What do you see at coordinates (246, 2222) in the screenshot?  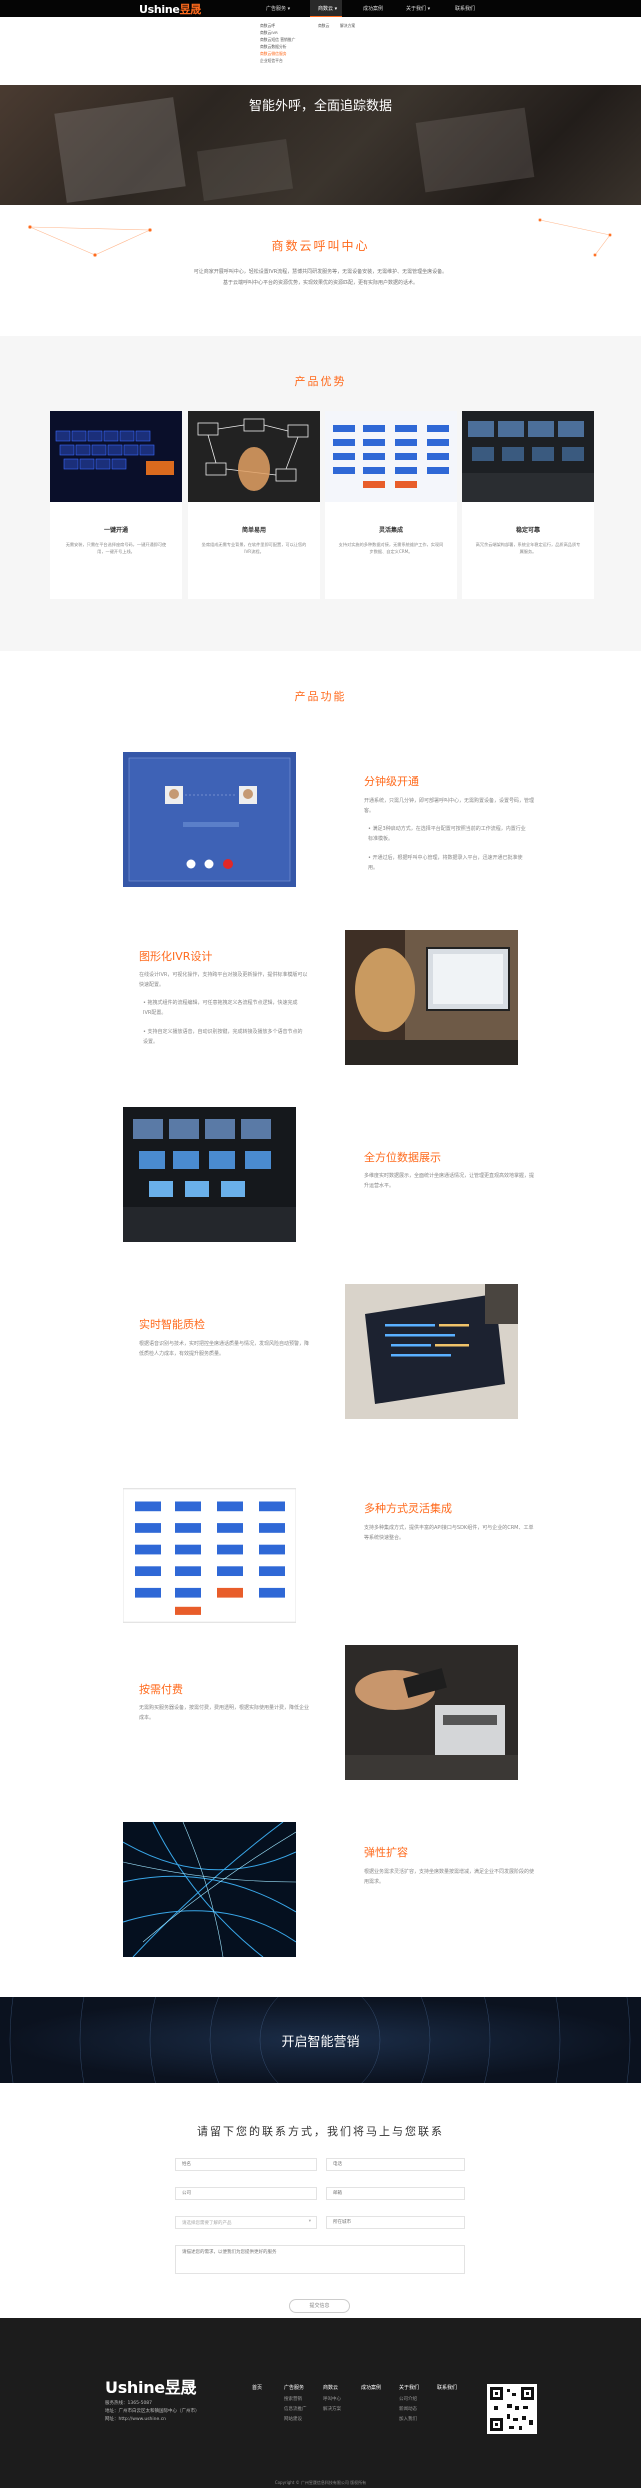 I see `product-select: 请选择您需要了解的产品 ▾` at bounding box center [246, 2222].